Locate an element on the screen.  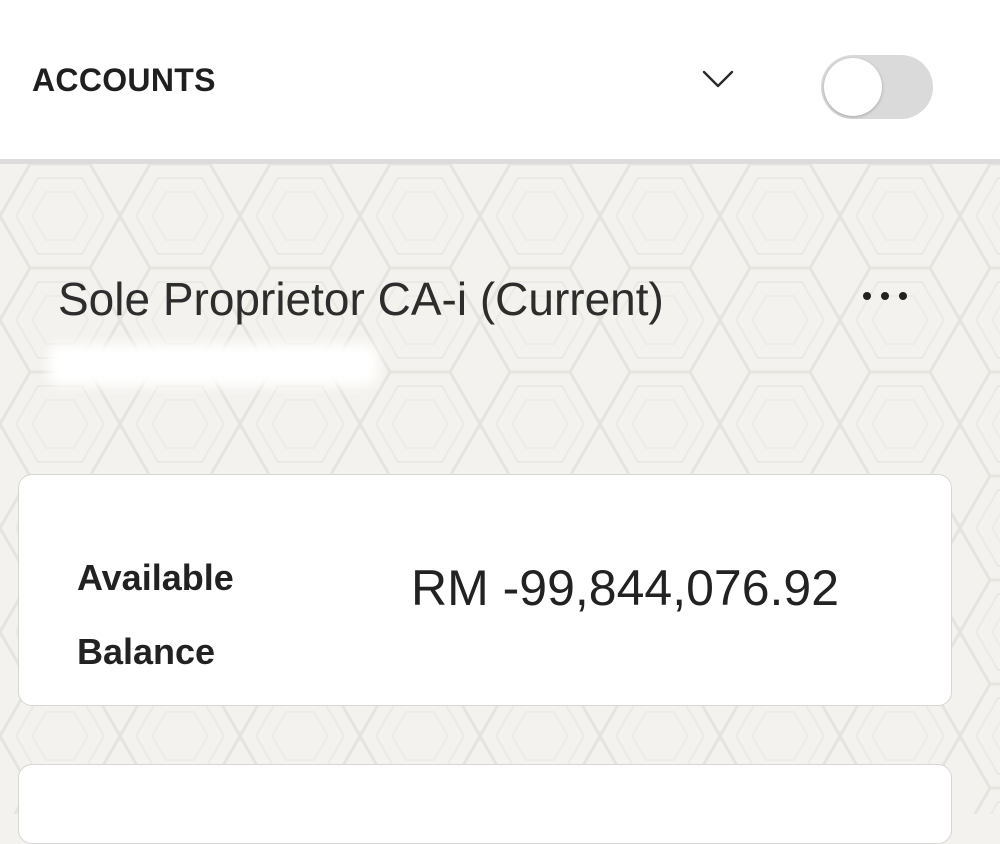
accounts-title: ACCOUNTS is located at coordinates (124, 80).